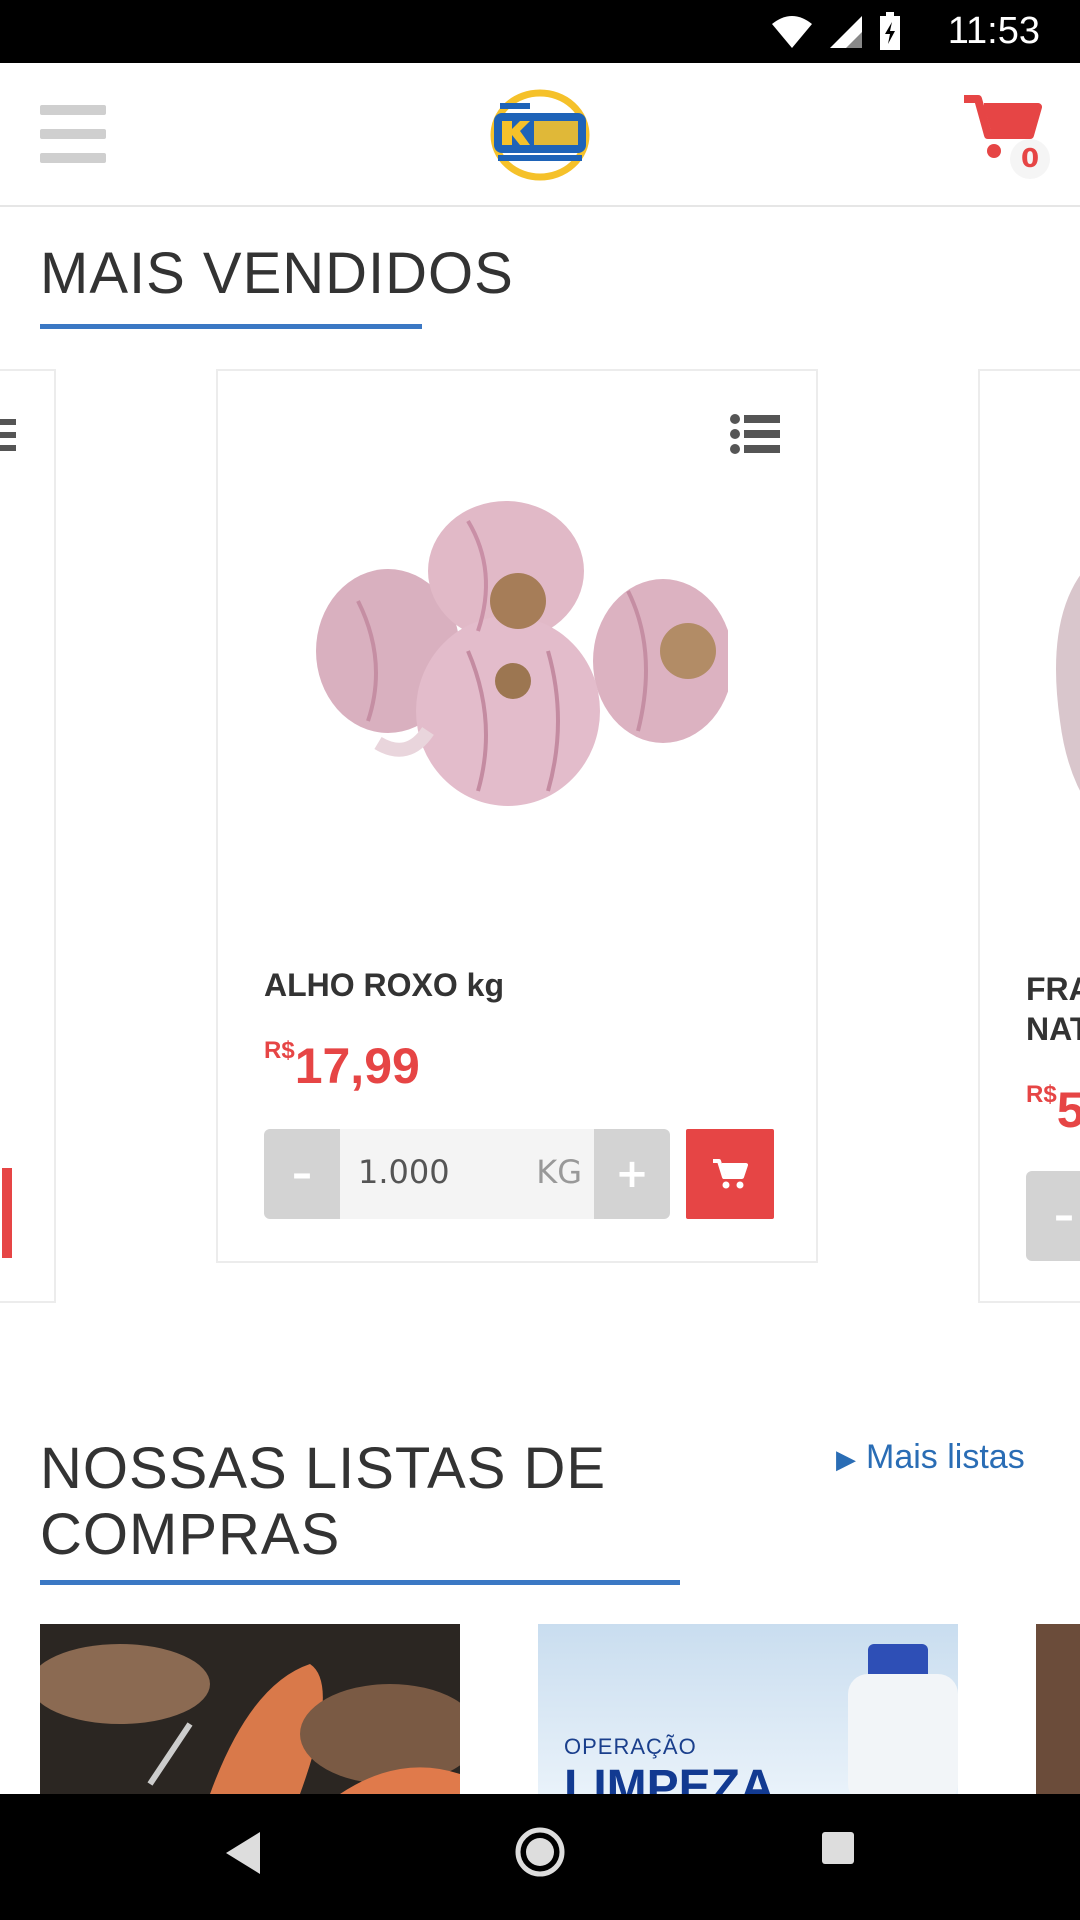  Describe the element at coordinates (630, 1746) in the screenshot. I see `list-subtitle: OPERAÇÃO` at that location.